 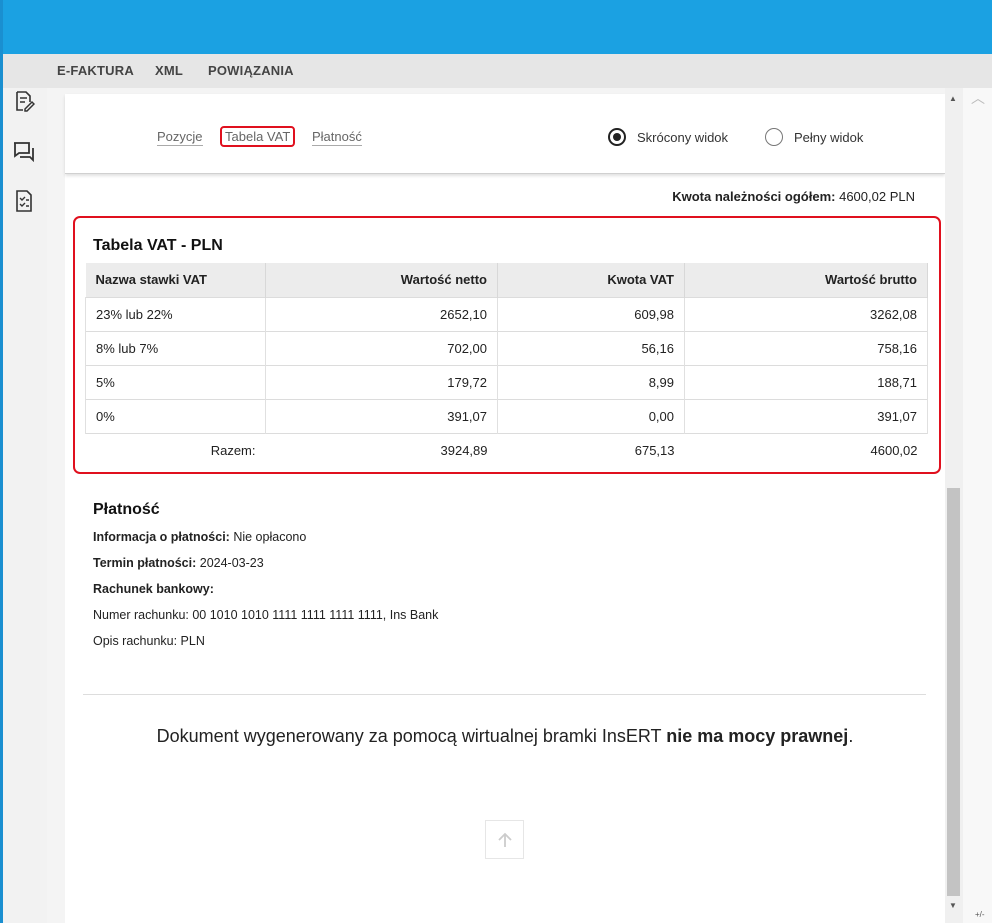 I want to click on arrow-up-icon, so click(x=504, y=839).